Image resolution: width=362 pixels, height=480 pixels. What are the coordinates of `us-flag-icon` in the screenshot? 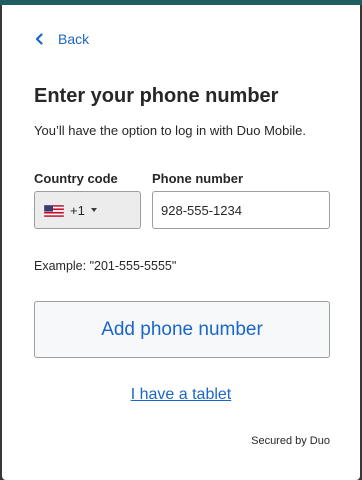 It's located at (54, 211).